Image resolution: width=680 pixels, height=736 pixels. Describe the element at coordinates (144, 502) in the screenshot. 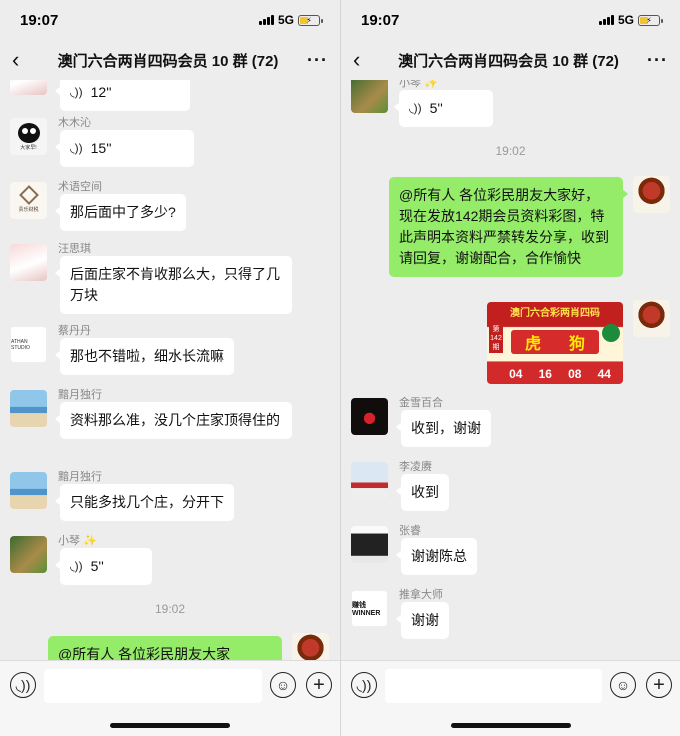

I see `text-message: 只能多找几个庄，分开下` at that location.